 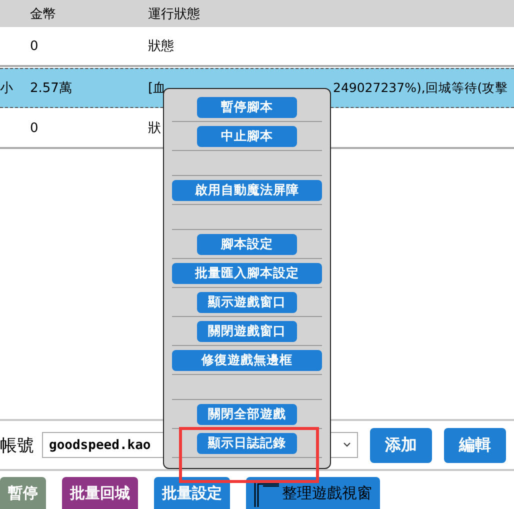 I want to click on table-cell-text: 狀態, so click(x=161, y=46).